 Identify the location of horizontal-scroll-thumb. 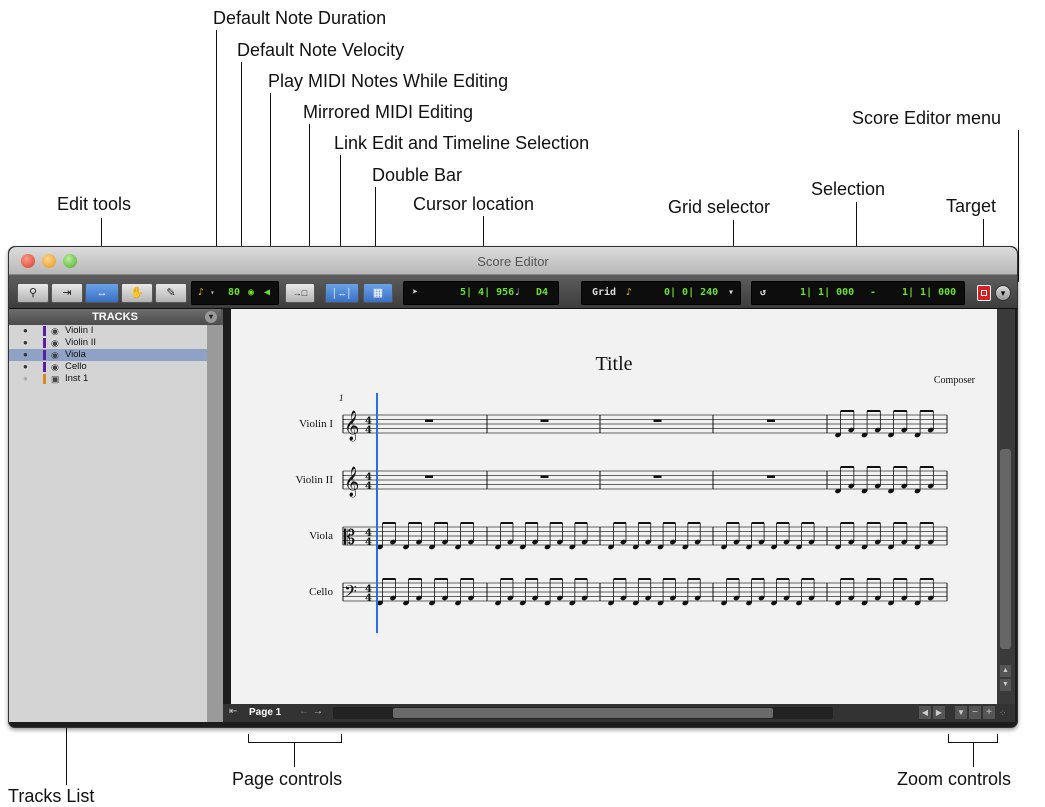
(583, 713).